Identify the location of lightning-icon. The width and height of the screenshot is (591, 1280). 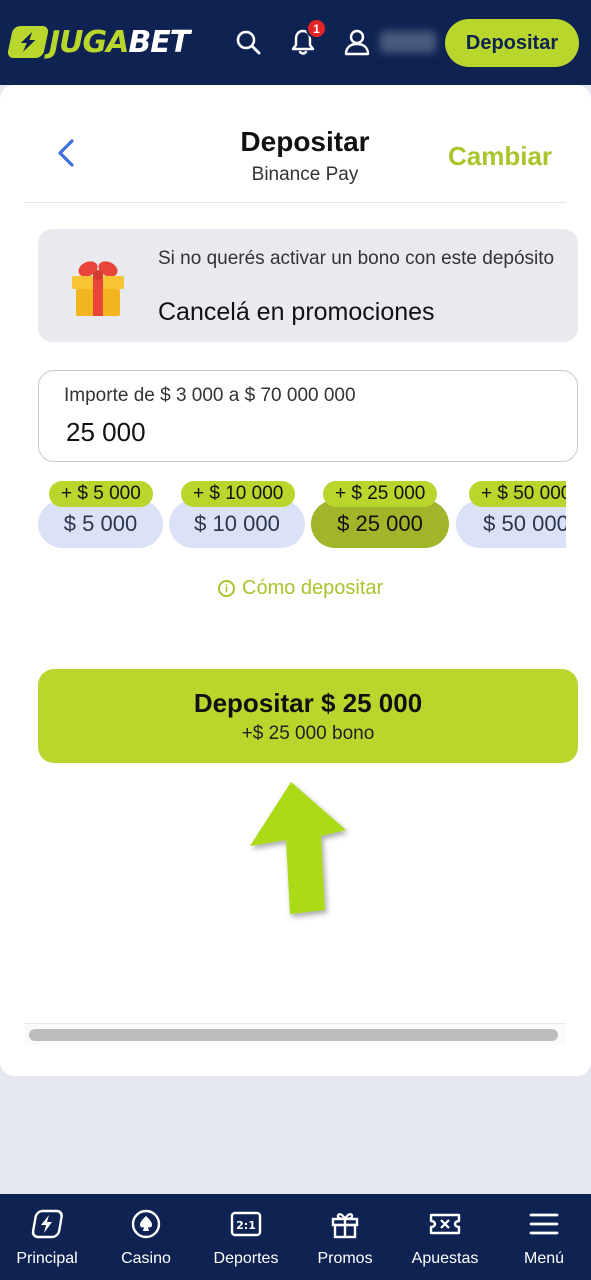
(48, 1224).